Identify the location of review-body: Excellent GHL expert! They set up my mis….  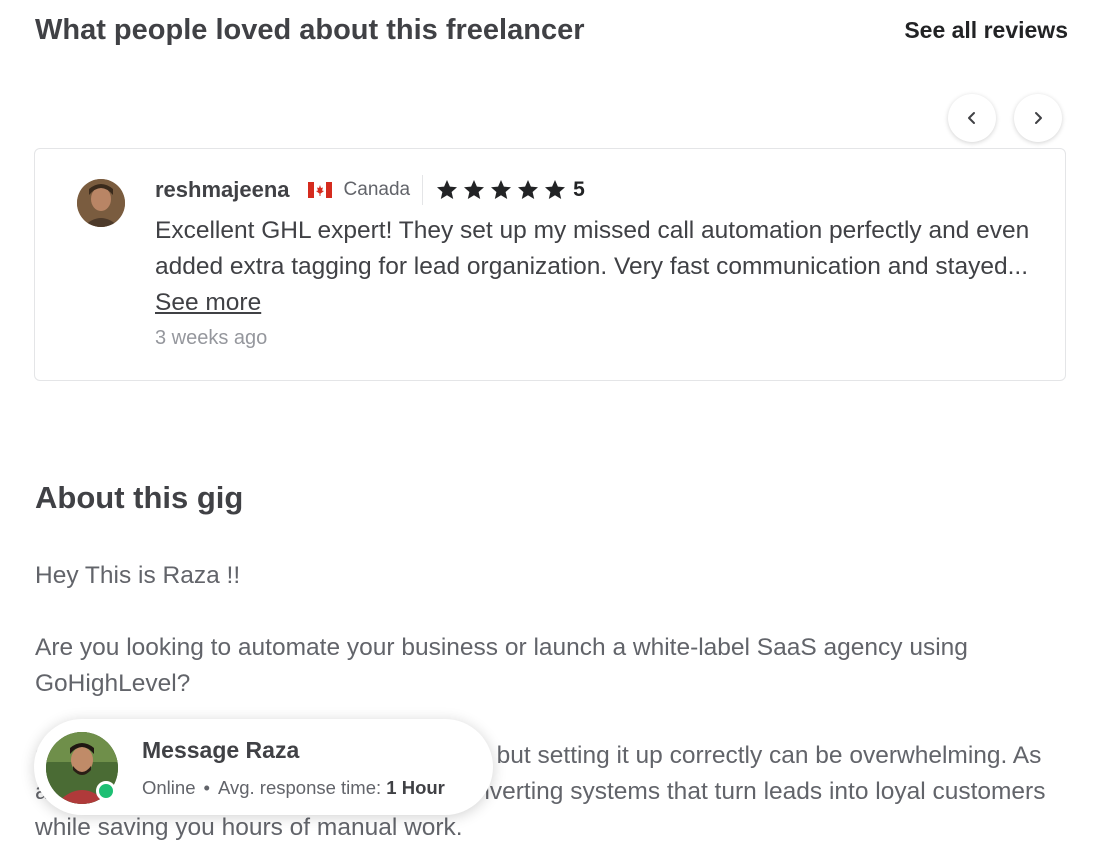
(592, 248).